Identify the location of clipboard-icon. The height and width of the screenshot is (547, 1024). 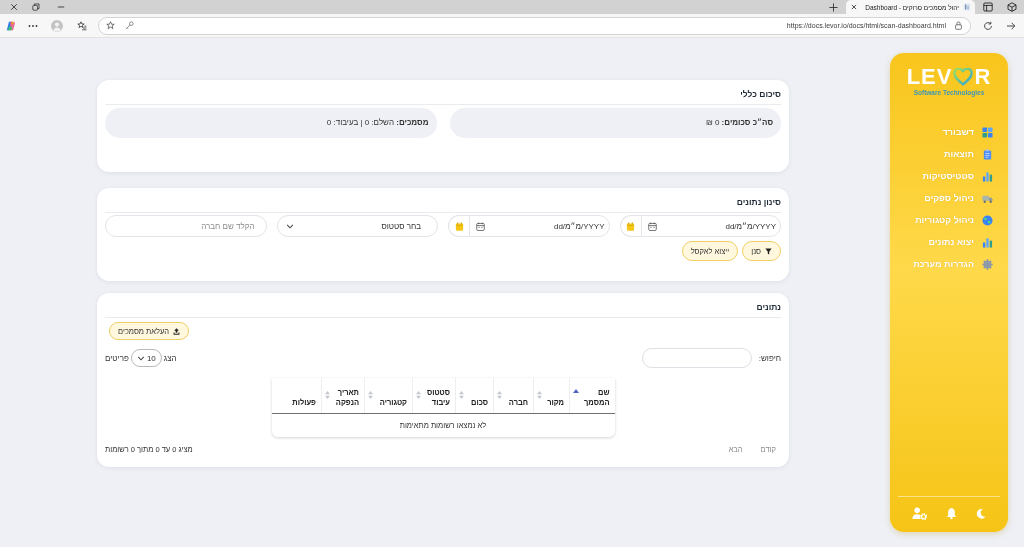
(987, 154).